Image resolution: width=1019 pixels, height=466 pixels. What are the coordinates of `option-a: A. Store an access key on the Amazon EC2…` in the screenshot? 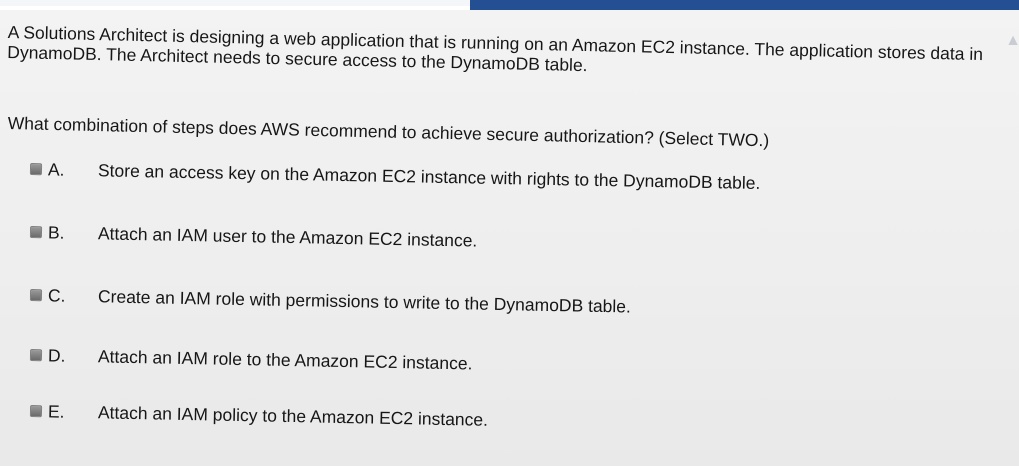 It's located at (395, 176).